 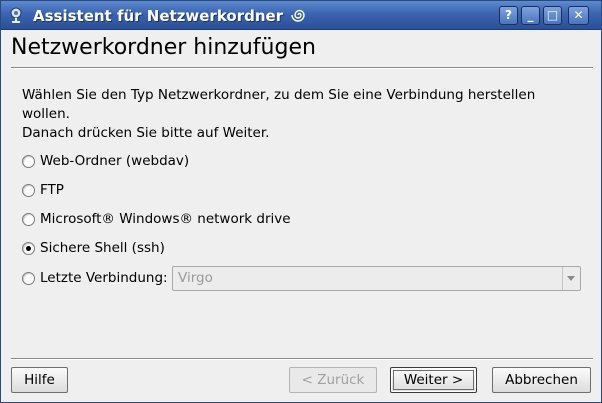 I want to click on recent-connection-combo: Virgo, so click(x=376, y=278).